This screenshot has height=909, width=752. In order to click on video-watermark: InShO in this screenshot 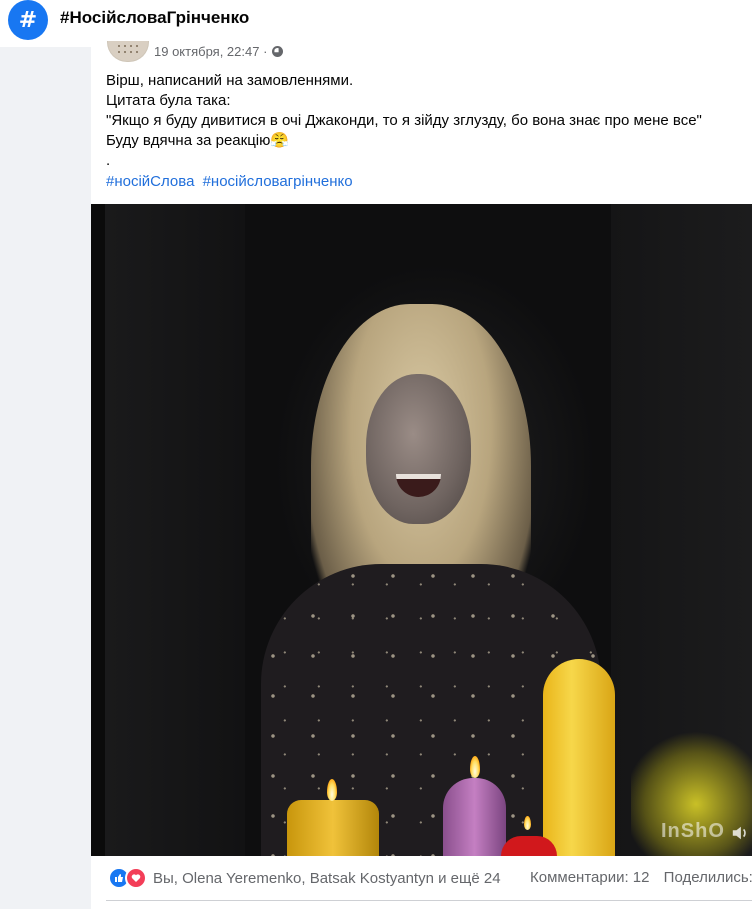, I will do `click(693, 831)`.